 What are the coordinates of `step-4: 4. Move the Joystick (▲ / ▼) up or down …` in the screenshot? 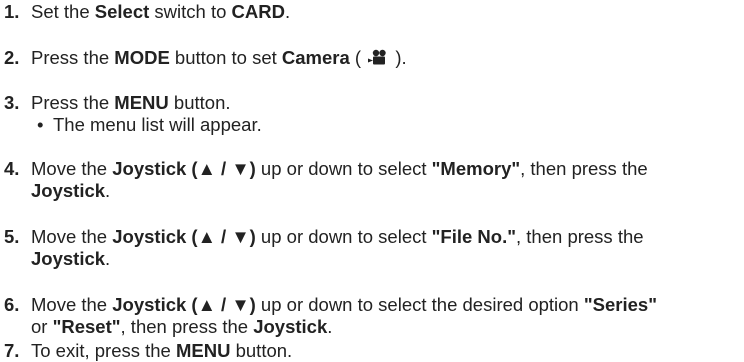 It's located at (372, 180).